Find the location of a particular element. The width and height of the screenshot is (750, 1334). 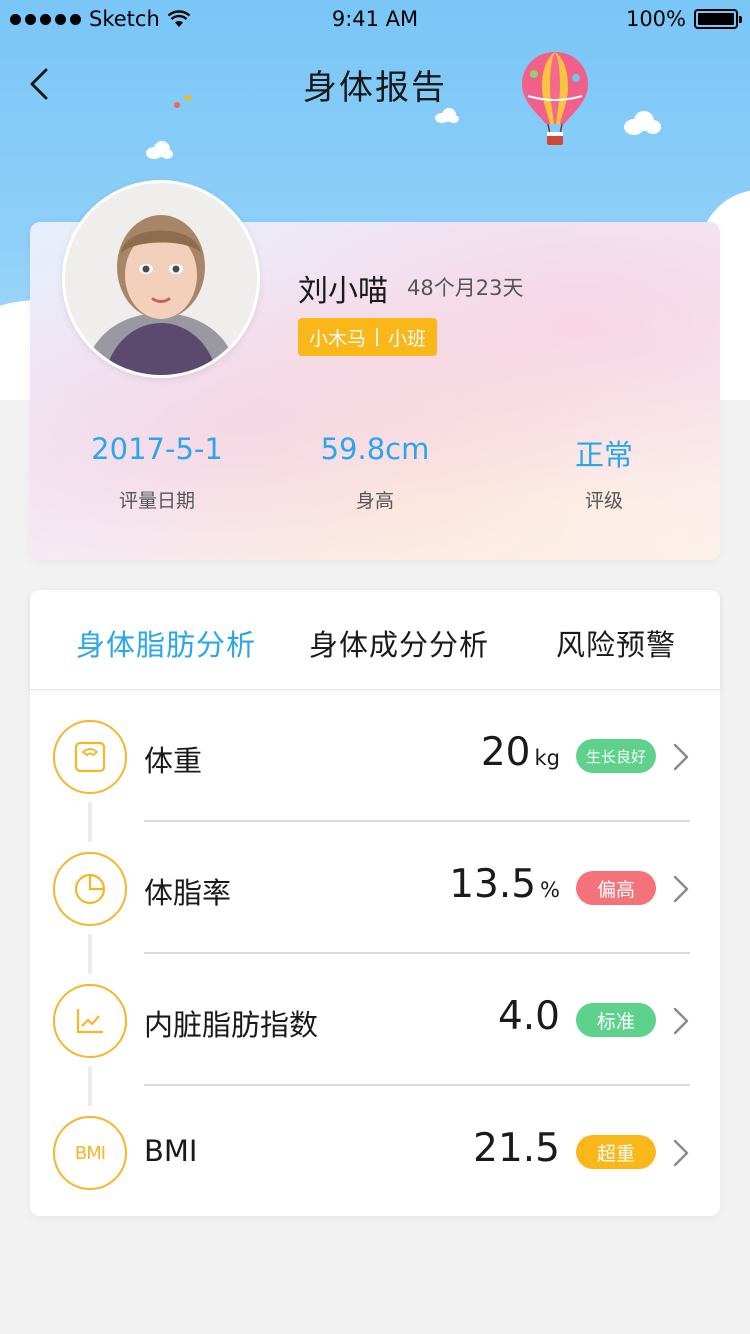

tab-body-composition: 身体成分分析 is located at coordinates (399, 643).